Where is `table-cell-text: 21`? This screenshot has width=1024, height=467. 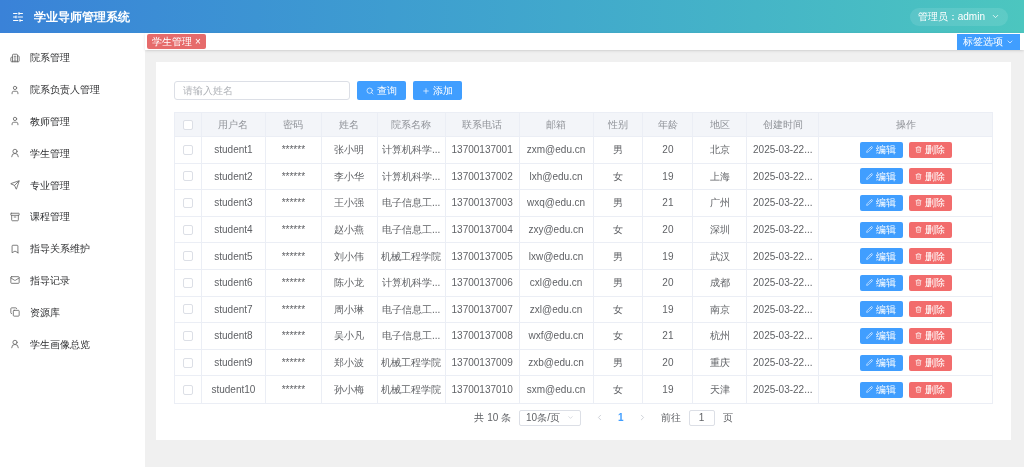 table-cell-text: 21 is located at coordinates (668, 203).